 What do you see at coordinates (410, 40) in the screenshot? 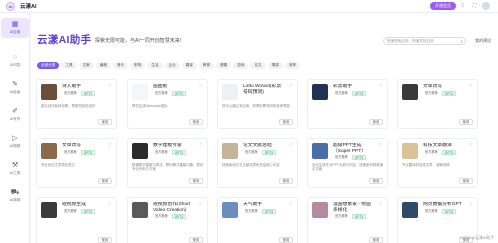
I see `search-placeholder: 快速搜索应用，快速寻找应用` at bounding box center [410, 40].